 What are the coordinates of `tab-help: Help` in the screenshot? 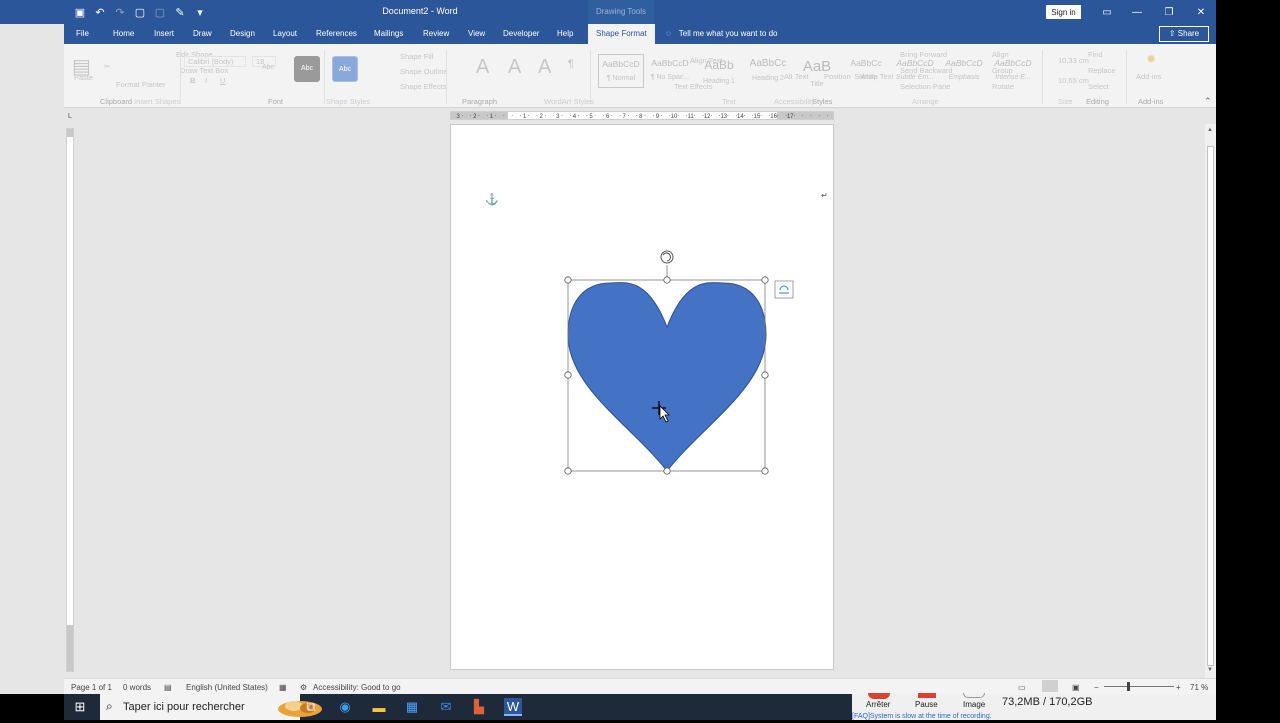 It's located at (565, 34).